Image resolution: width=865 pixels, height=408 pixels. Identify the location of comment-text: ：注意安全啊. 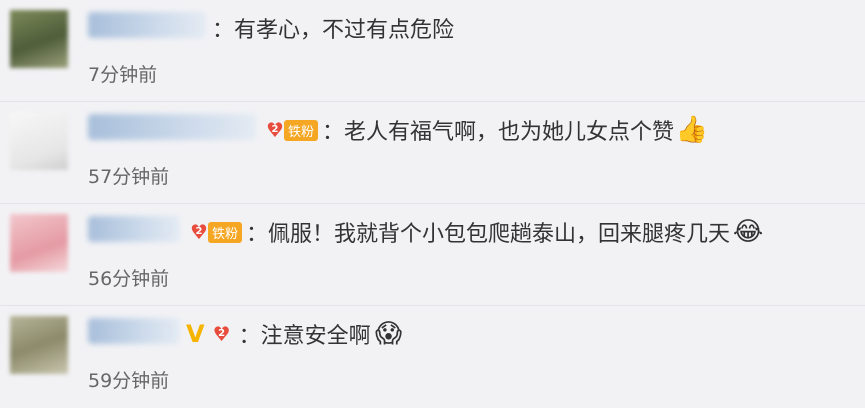
(304, 336).